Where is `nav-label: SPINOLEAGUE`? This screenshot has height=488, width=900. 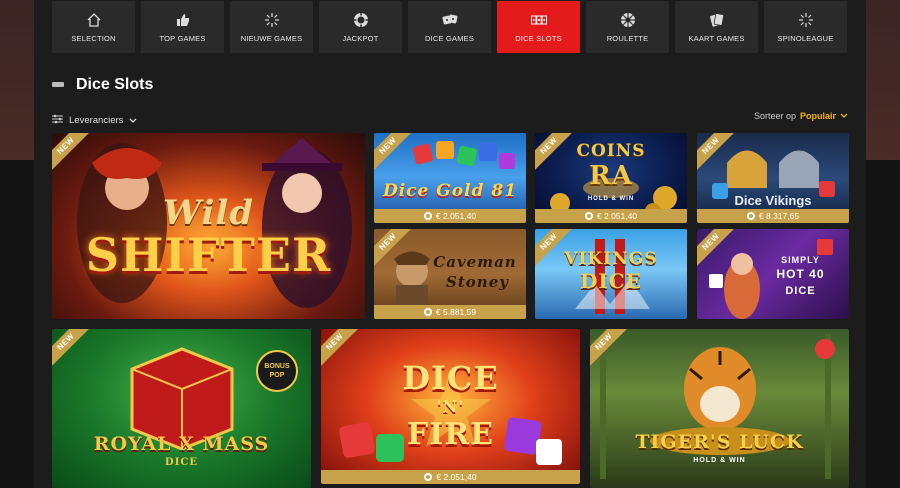
nav-label: SPINOLEAGUE is located at coordinates (805, 38).